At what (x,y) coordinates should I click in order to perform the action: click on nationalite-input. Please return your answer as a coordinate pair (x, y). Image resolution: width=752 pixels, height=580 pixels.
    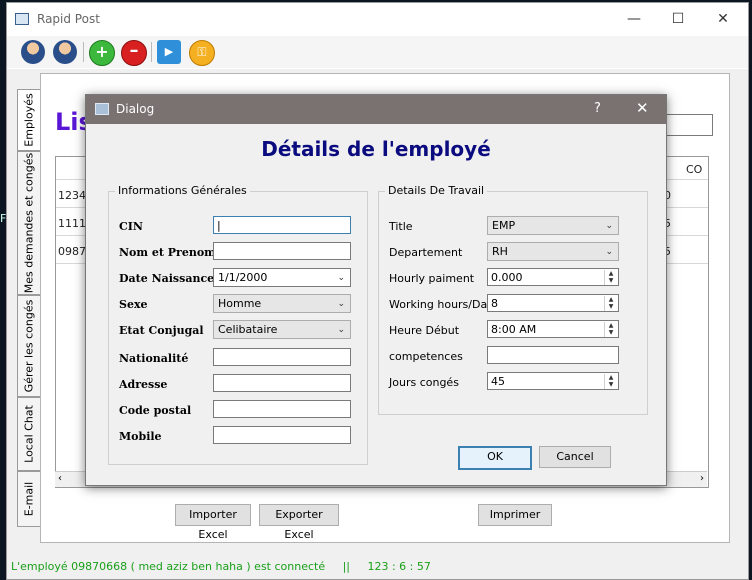
    Looking at the image, I should click on (282, 357).